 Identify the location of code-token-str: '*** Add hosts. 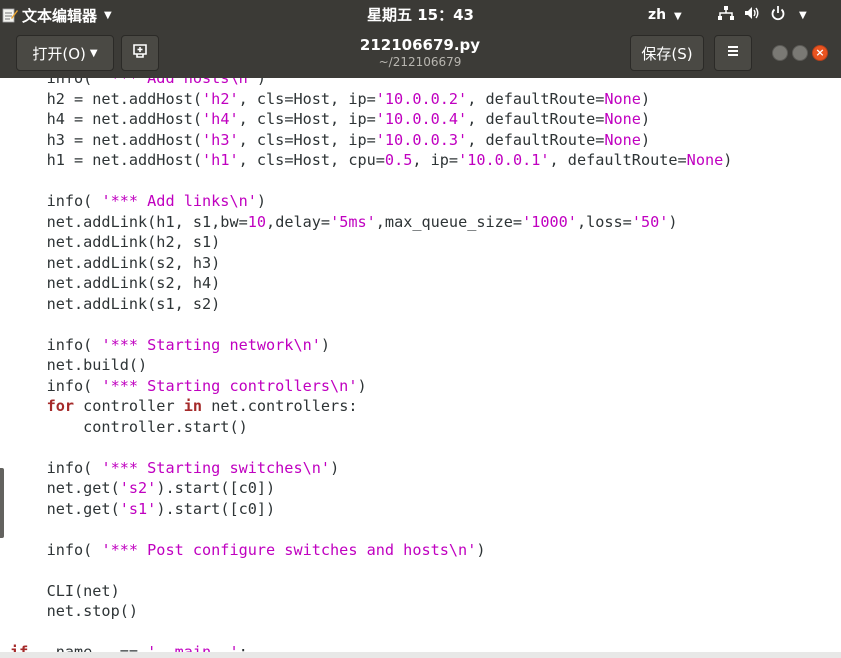
(165, 82).